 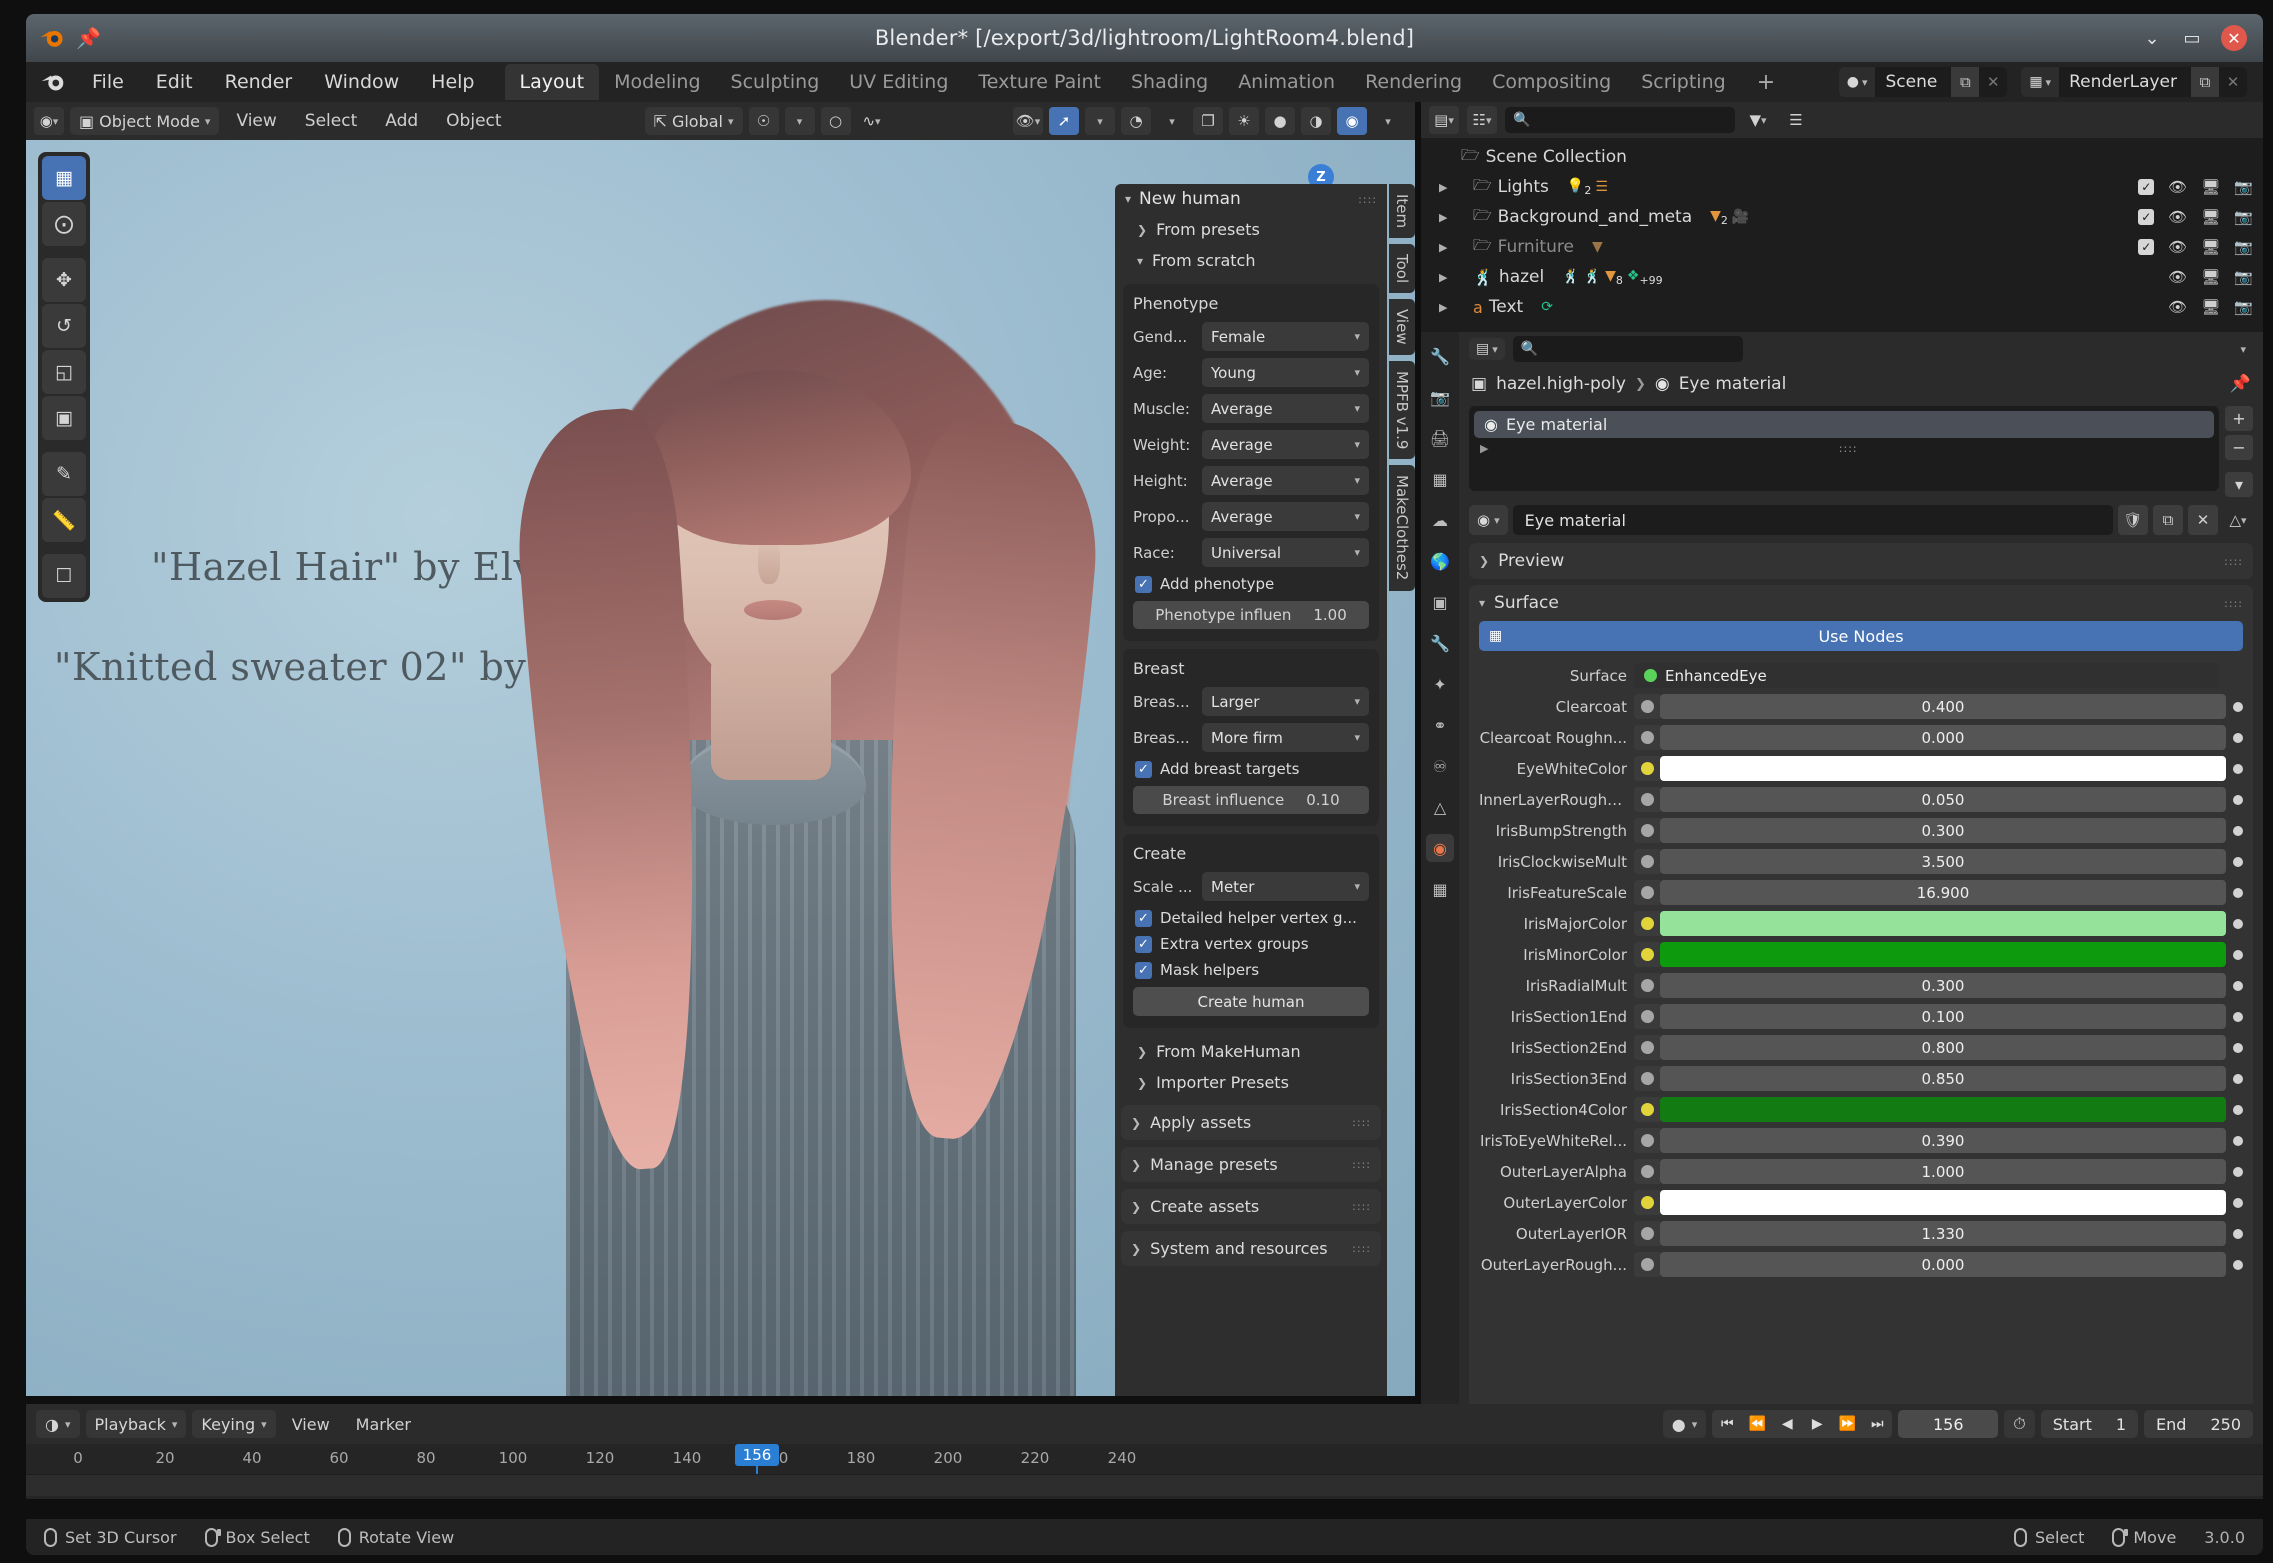 I want to click on shading-dropdown: ▾, so click(x=1388, y=121).